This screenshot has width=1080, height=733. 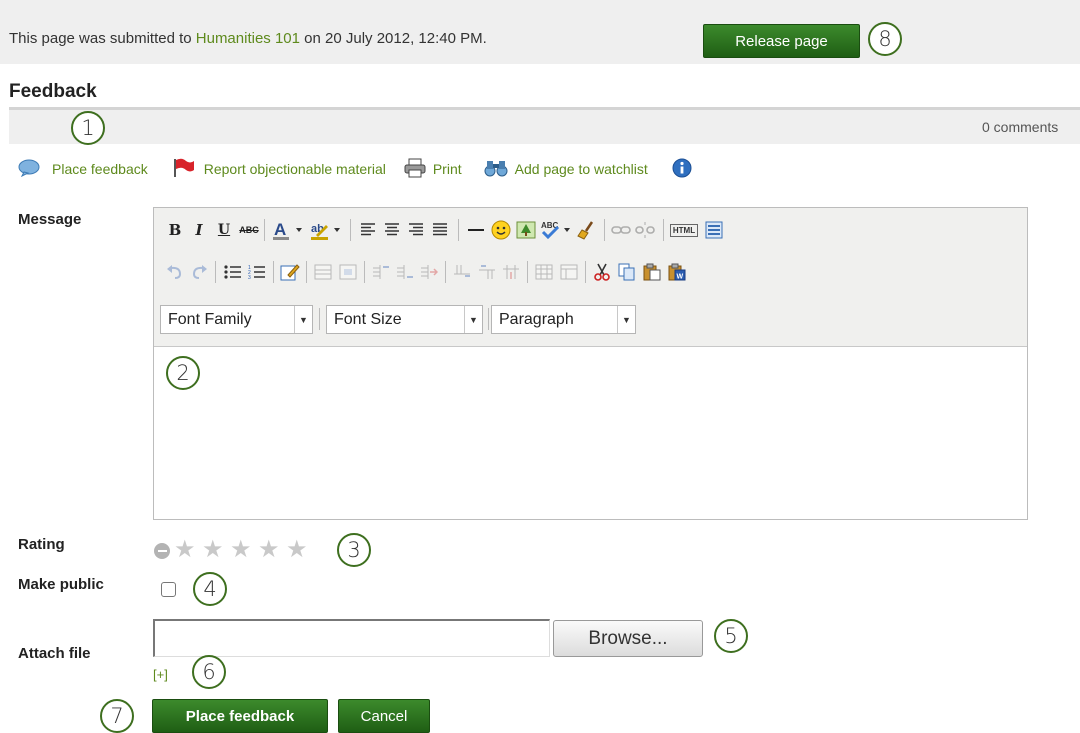 What do you see at coordinates (50, 219) in the screenshot?
I see `message-label: Message` at bounding box center [50, 219].